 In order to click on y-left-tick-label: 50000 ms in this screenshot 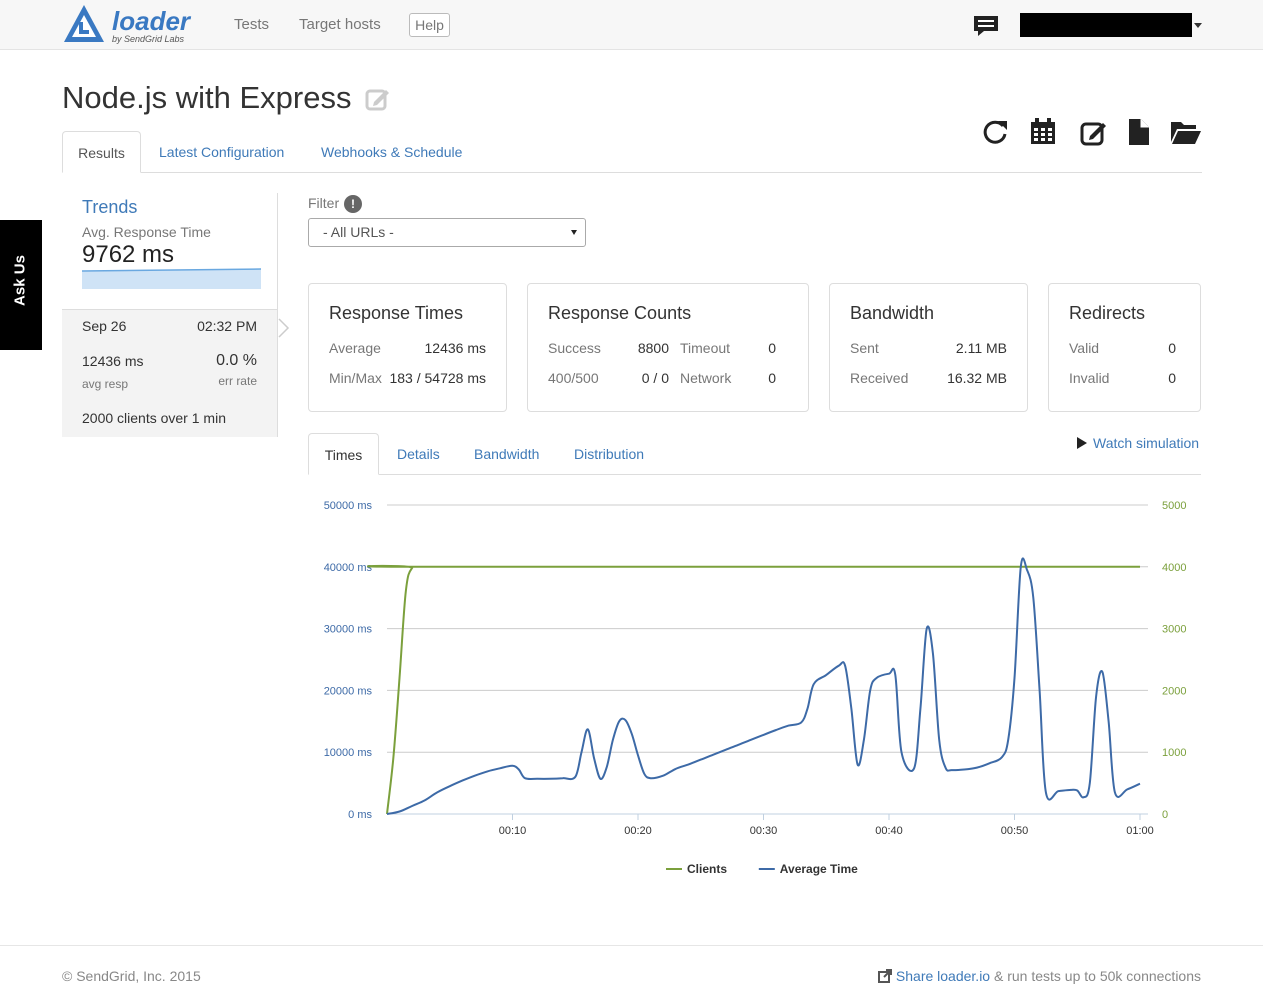, I will do `click(348, 506)`.